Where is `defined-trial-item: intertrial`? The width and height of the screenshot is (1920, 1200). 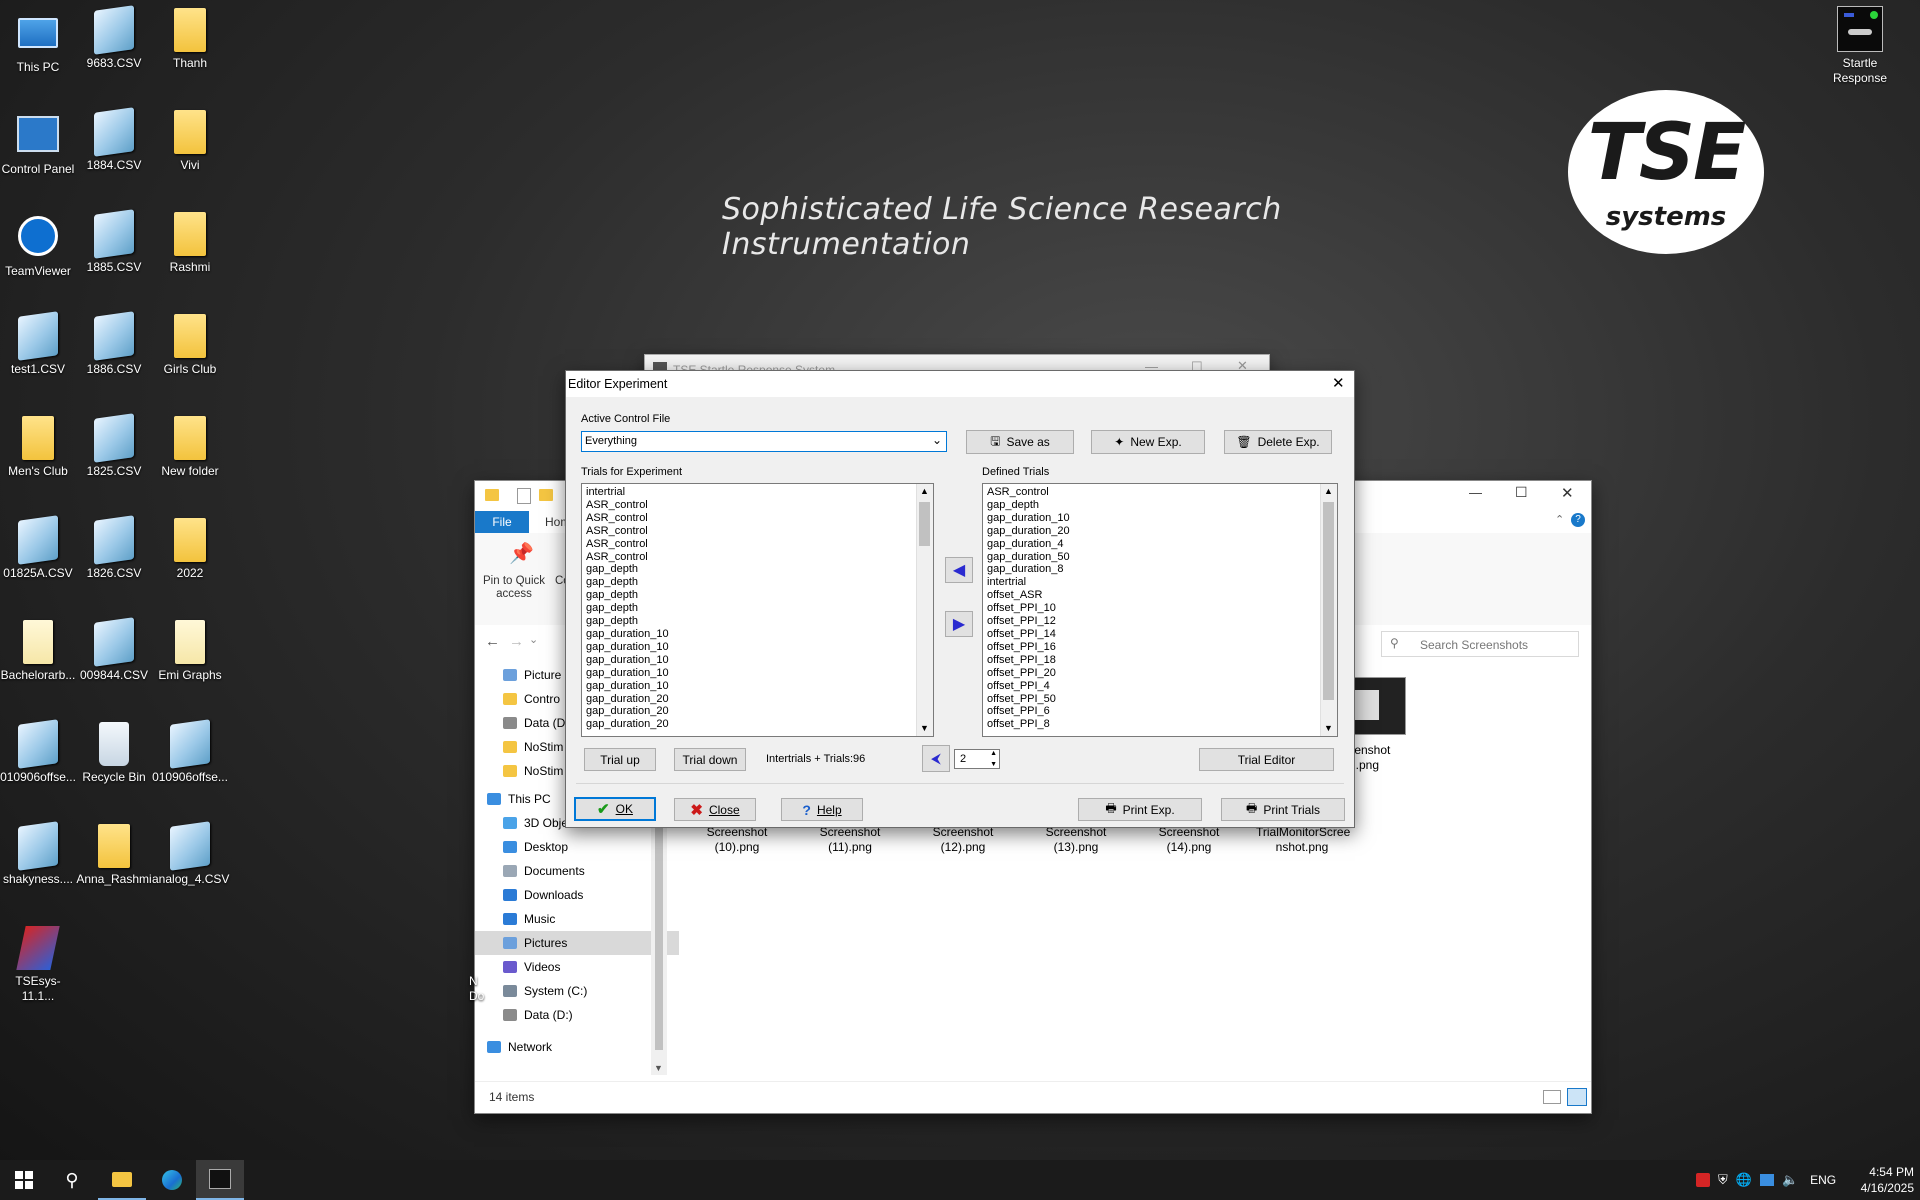
defined-trial-item: intertrial is located at coordinates (1160, 582).